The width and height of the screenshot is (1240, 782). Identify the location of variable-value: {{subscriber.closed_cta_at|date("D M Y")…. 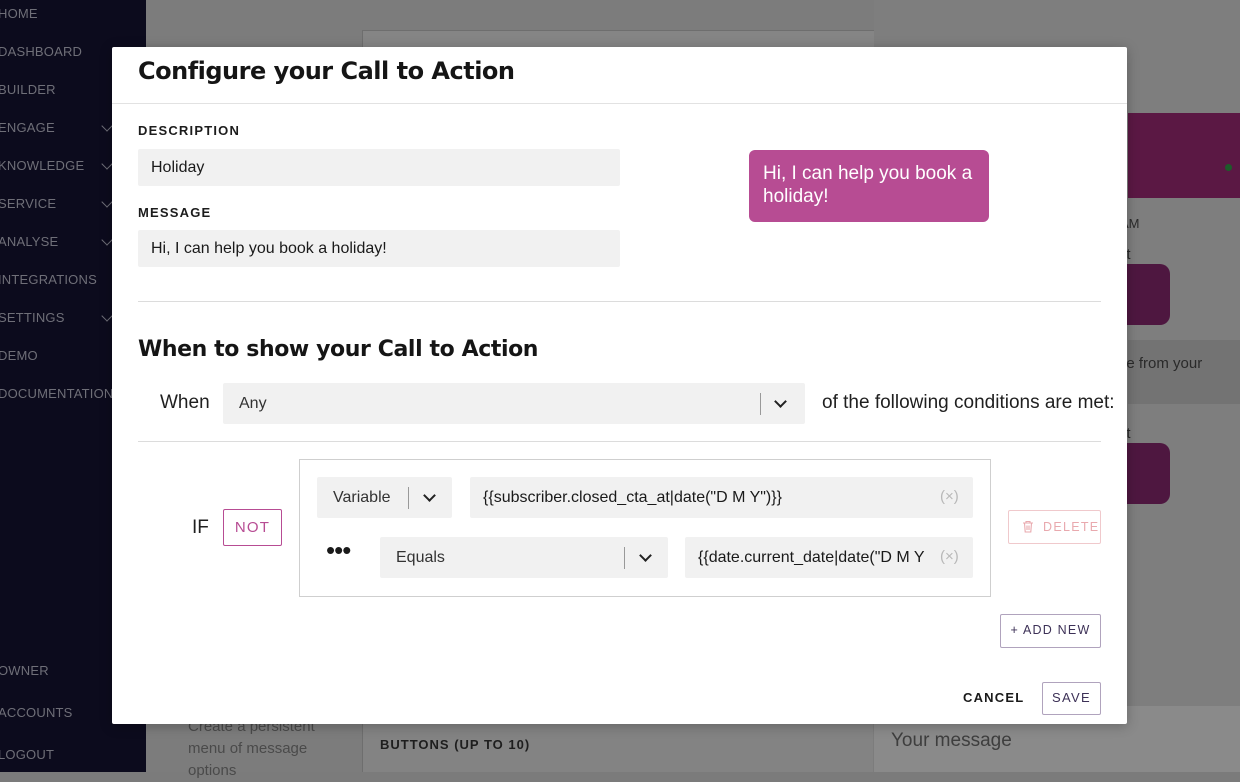
(632, 497).